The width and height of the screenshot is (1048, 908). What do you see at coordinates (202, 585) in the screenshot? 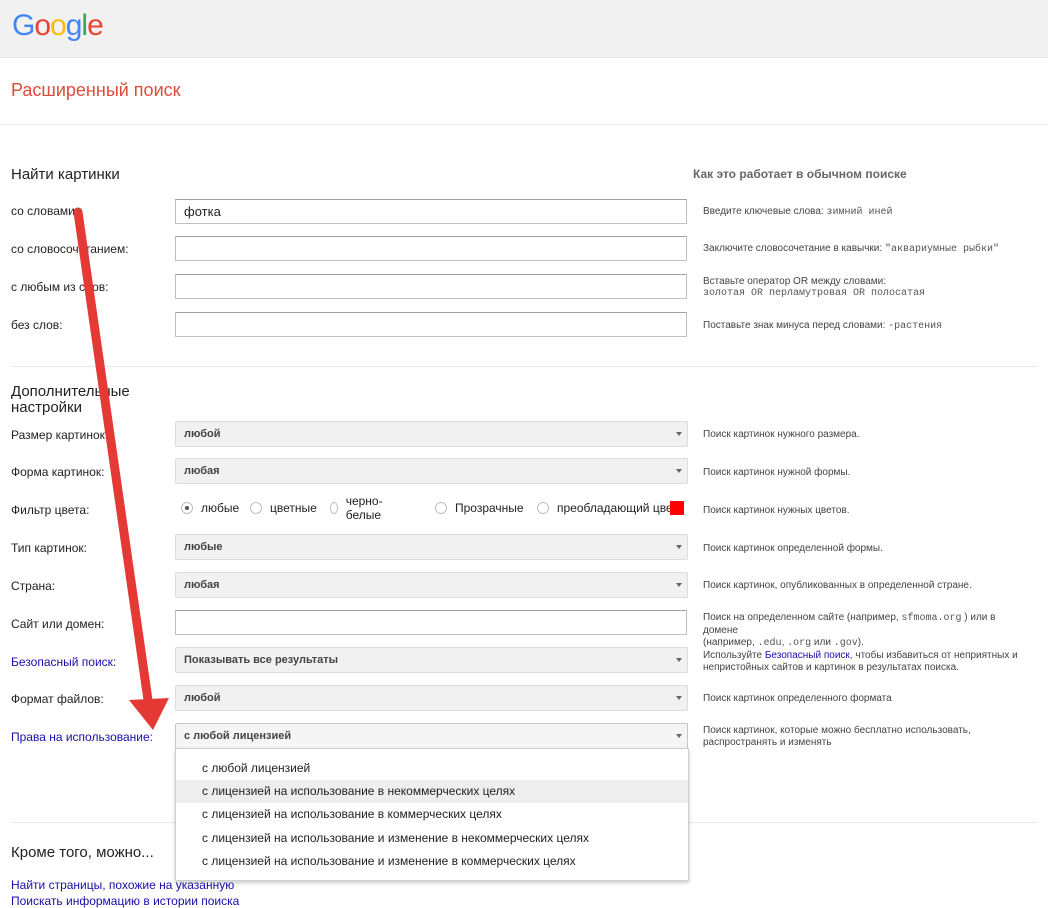
I see `select-value: любая` at bounding box center [202, 585].